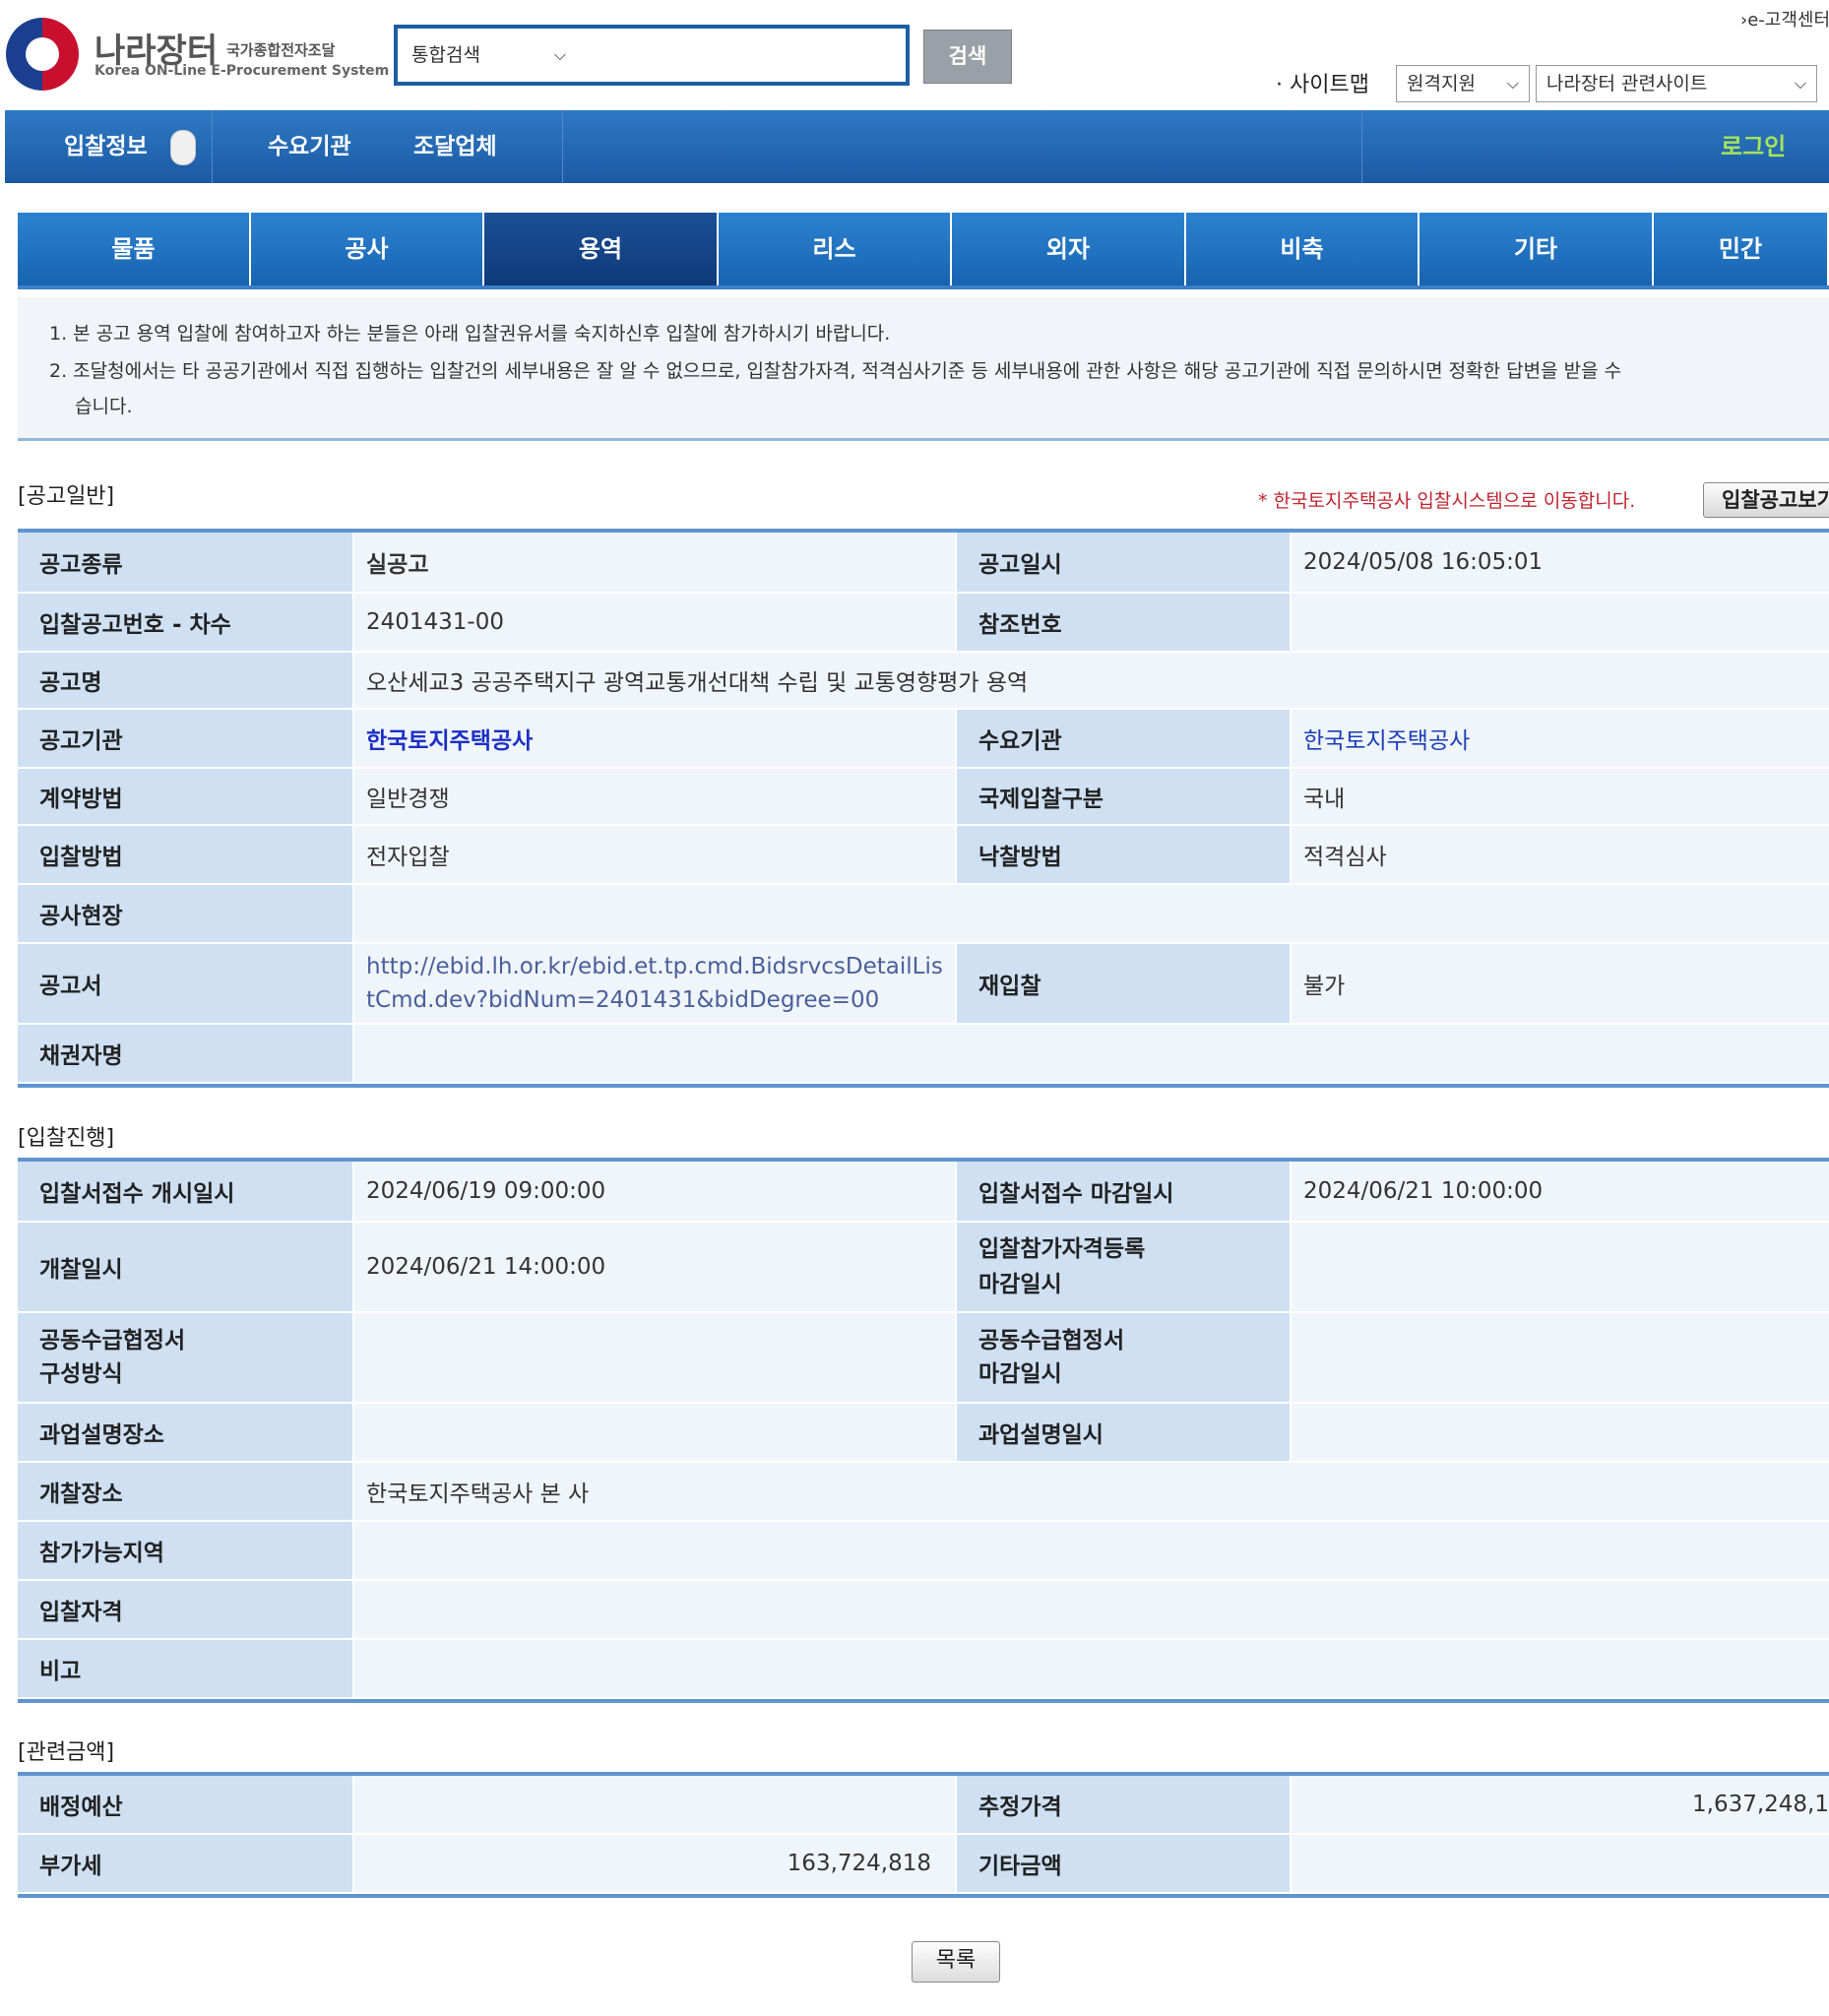  What do you see at coordinates (1322, 82) in the screenshot?
I see `sitemap-link: · 사이트맵` at bounding box center [1322, 82].